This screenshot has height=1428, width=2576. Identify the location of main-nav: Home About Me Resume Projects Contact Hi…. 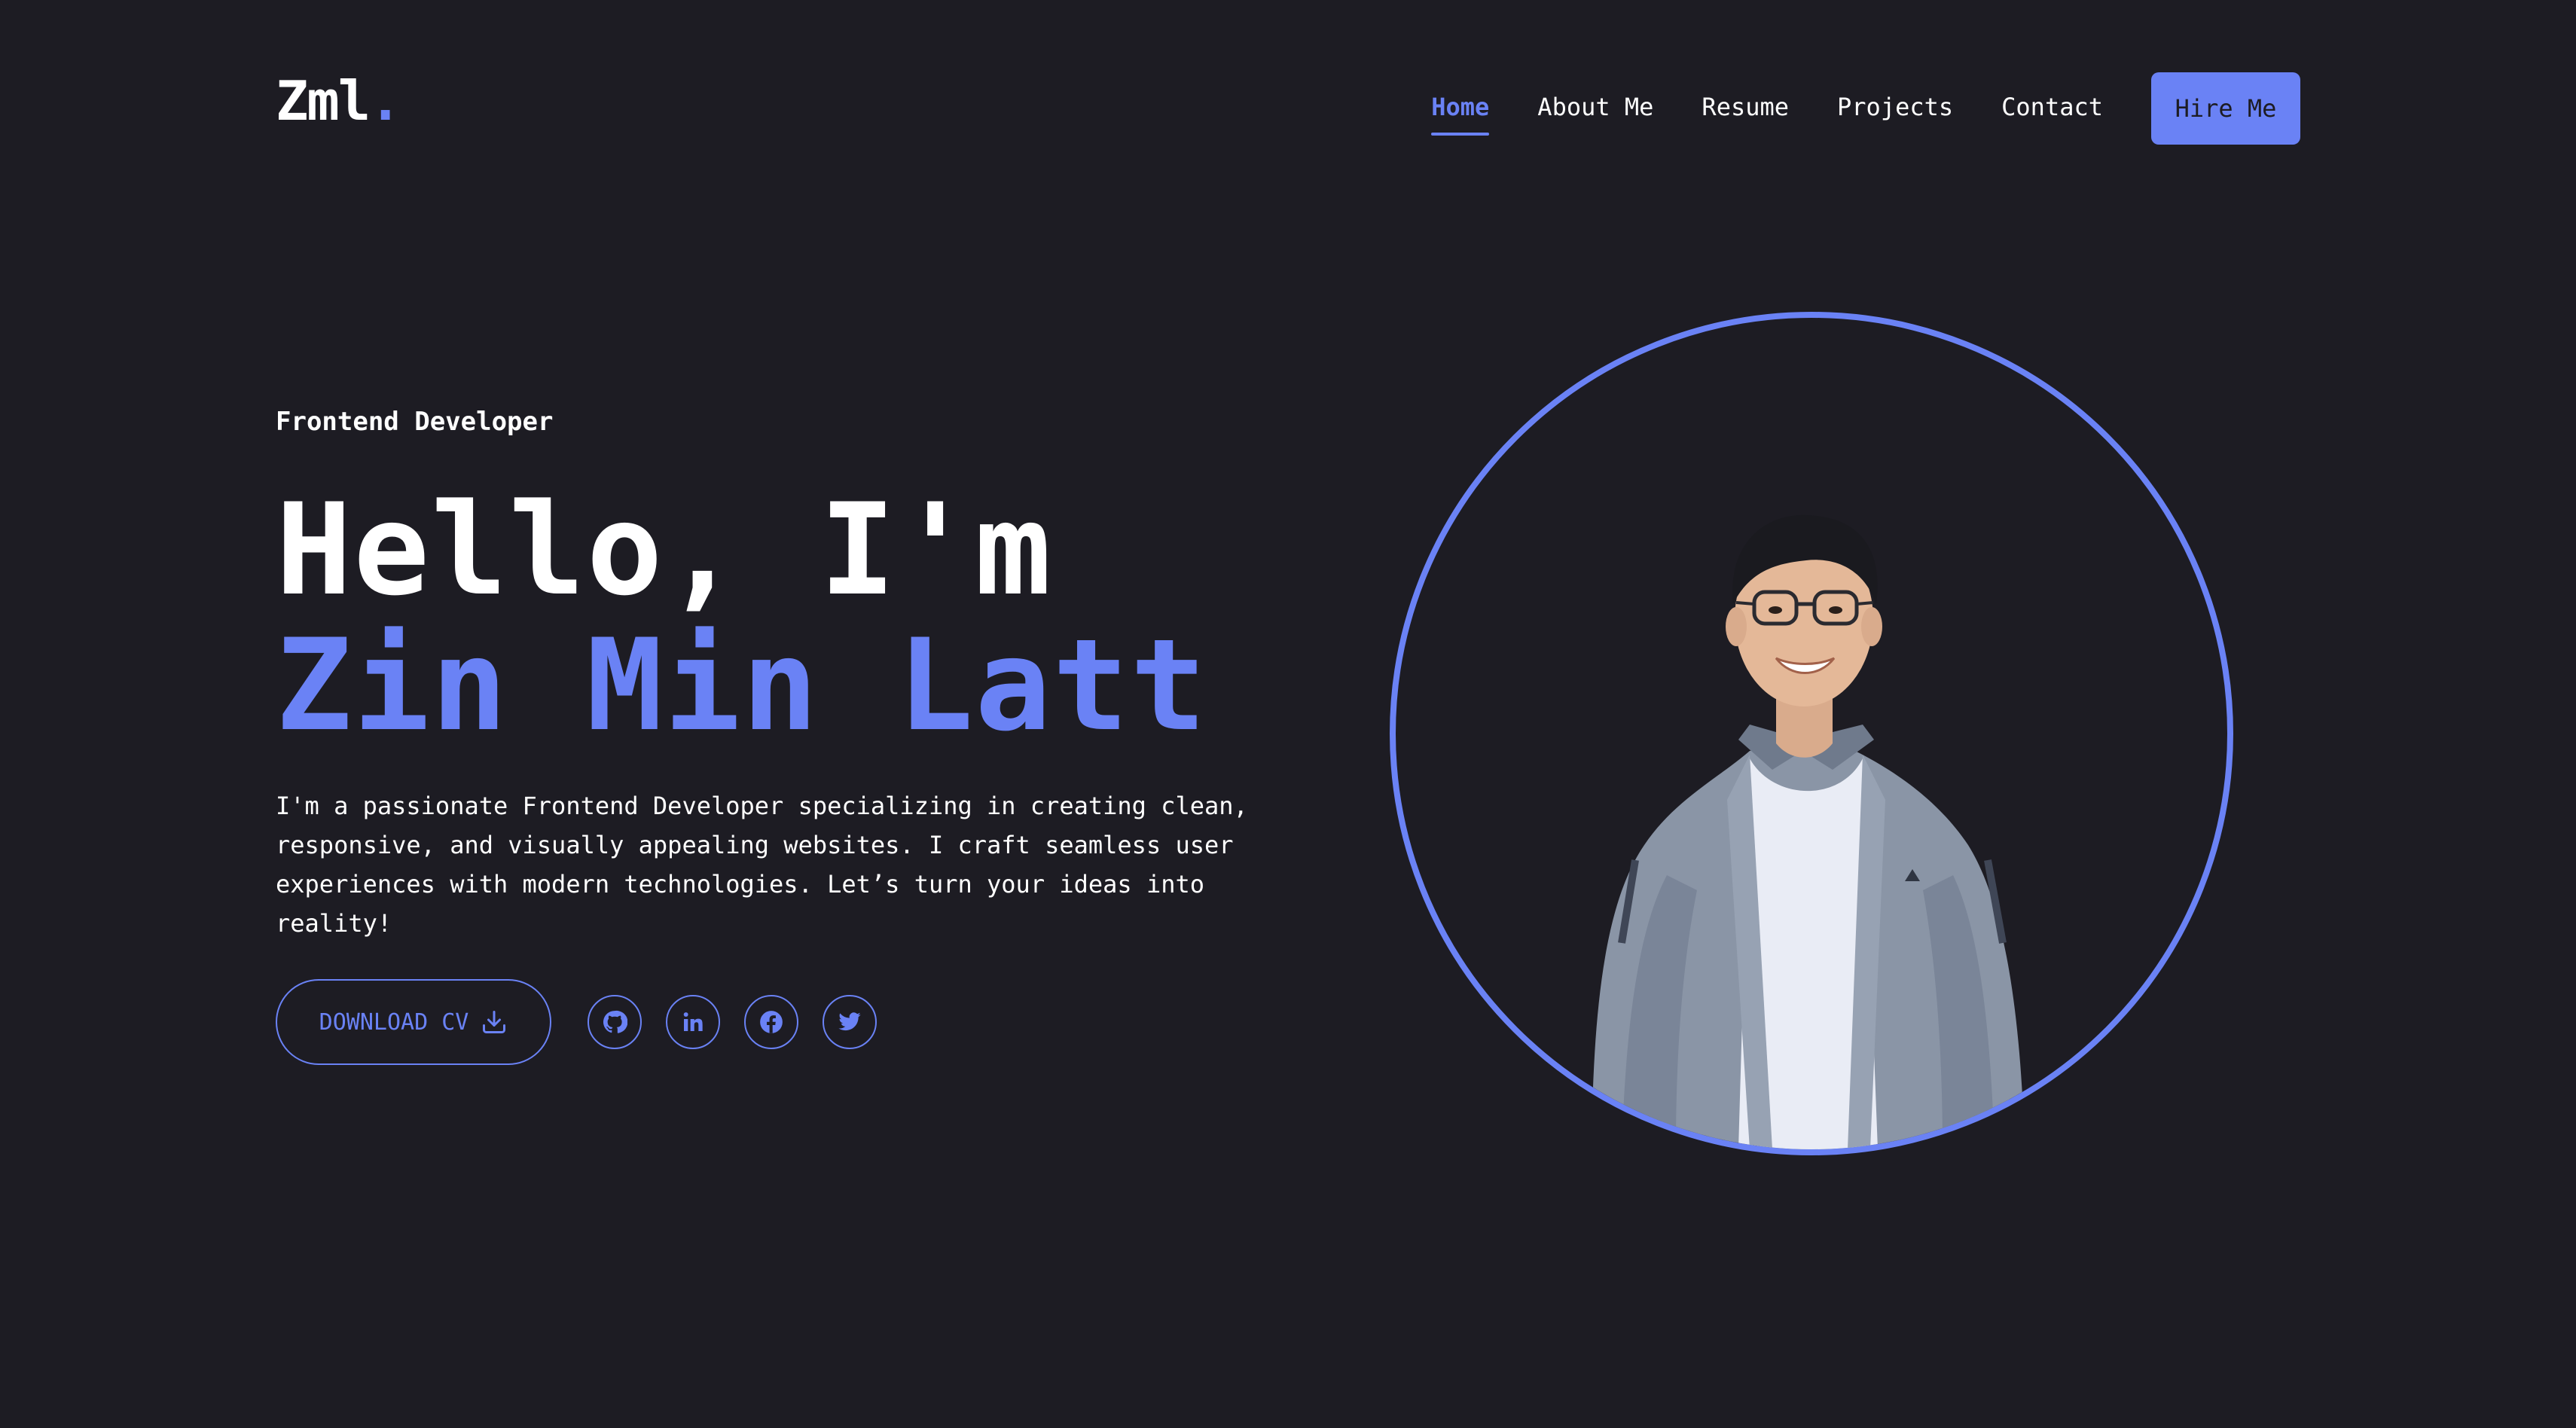
(1866, 108).